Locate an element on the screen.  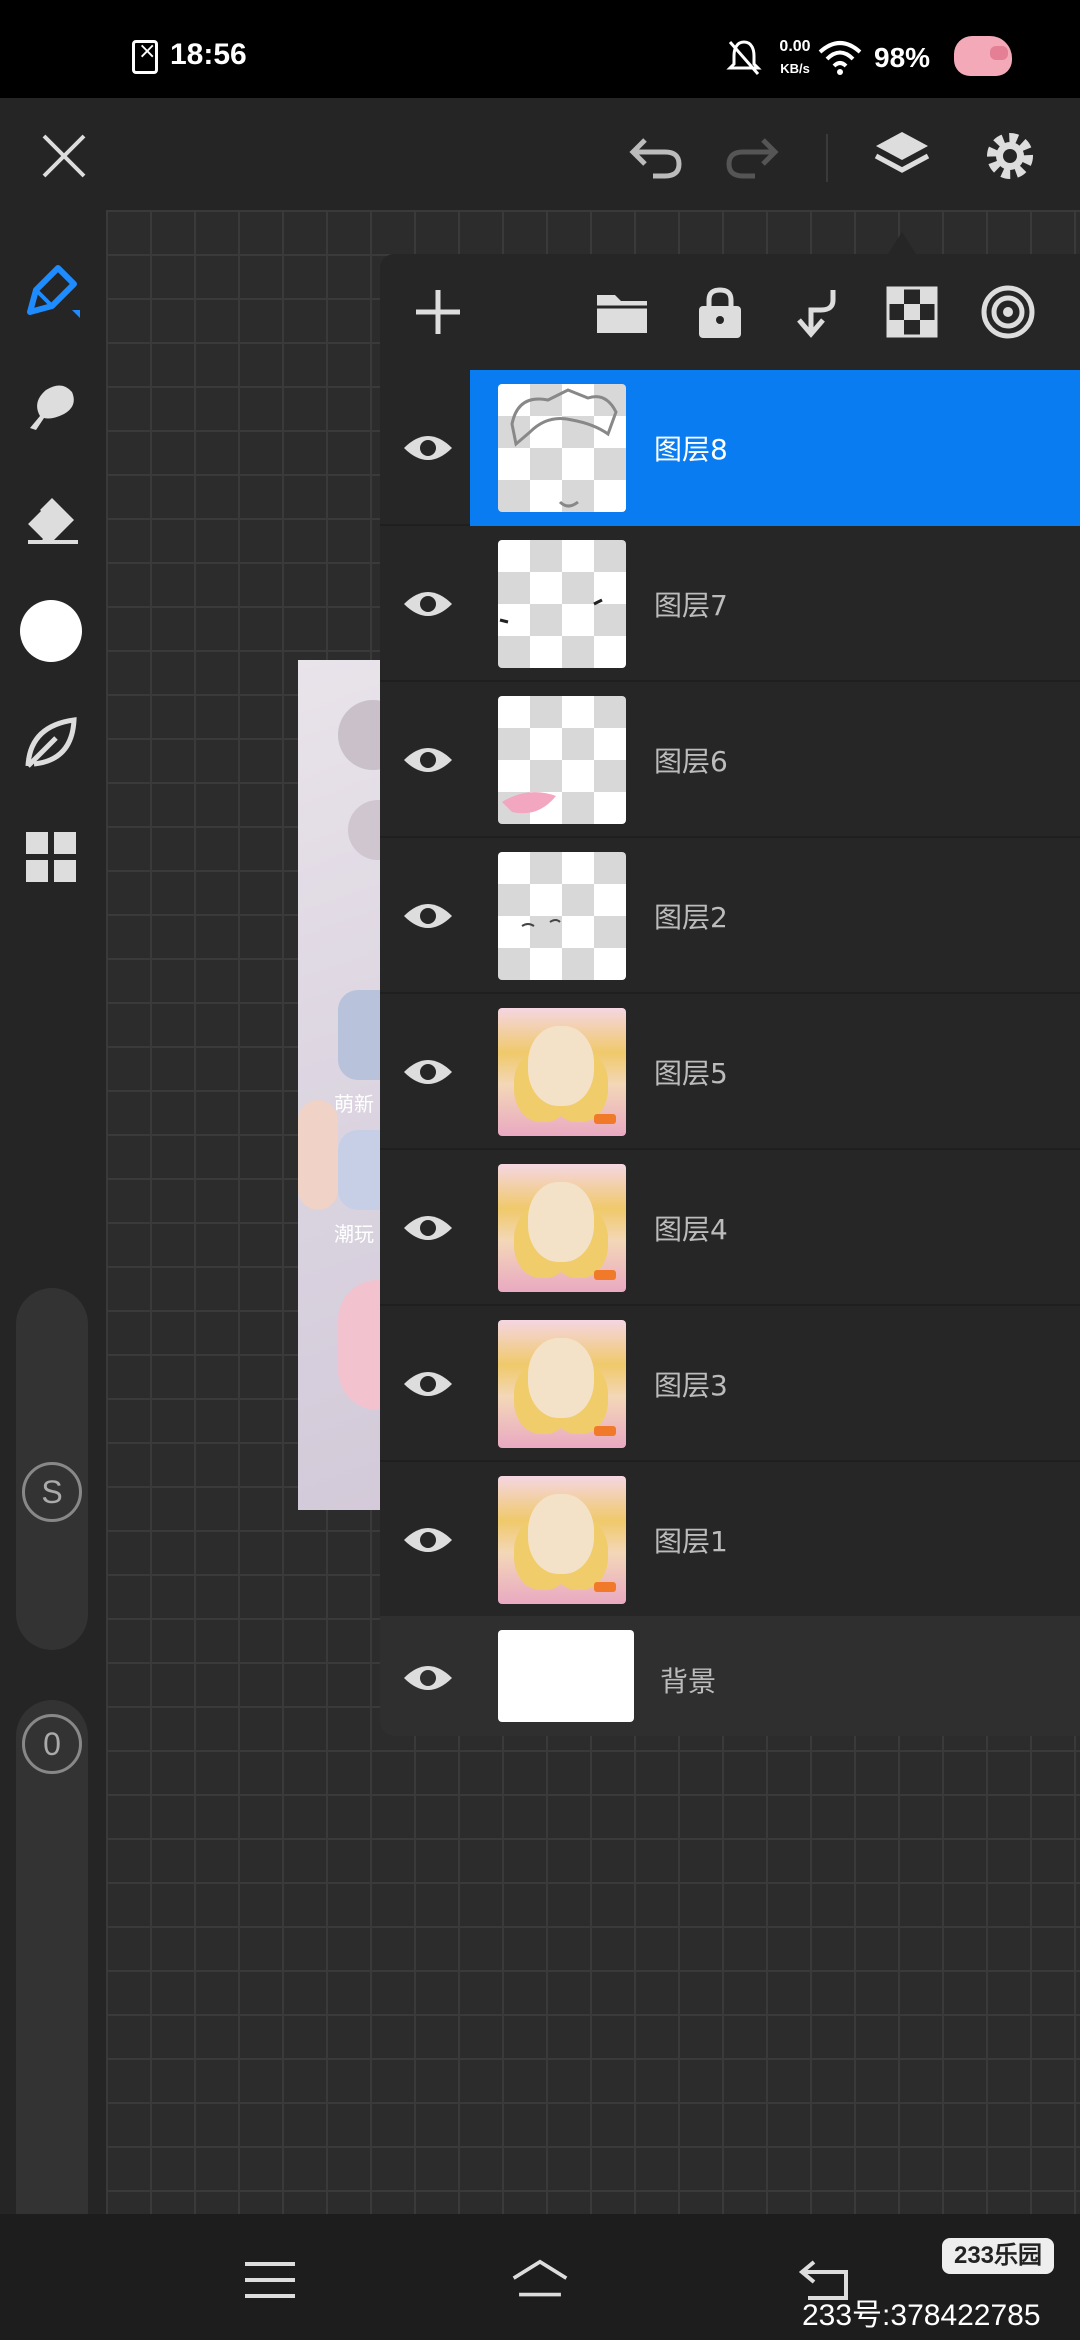
home-icon is located at coordinates (540, 2280).